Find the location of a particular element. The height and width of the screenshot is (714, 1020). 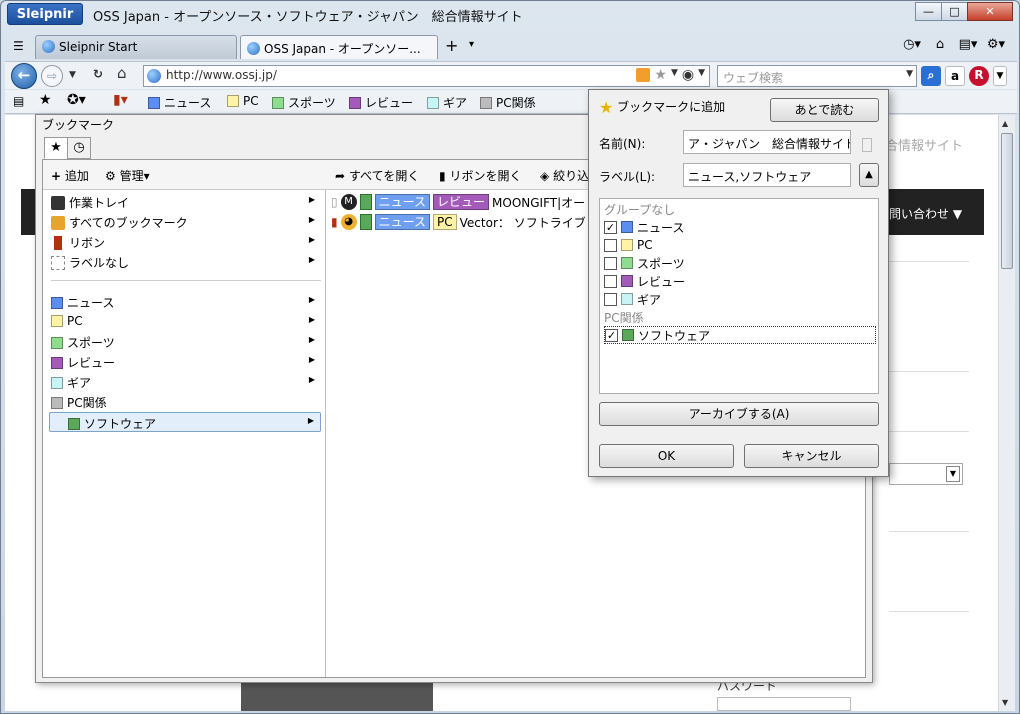

tab-menu-chevron-icon: ▾ is located at coordinates (471, 44).